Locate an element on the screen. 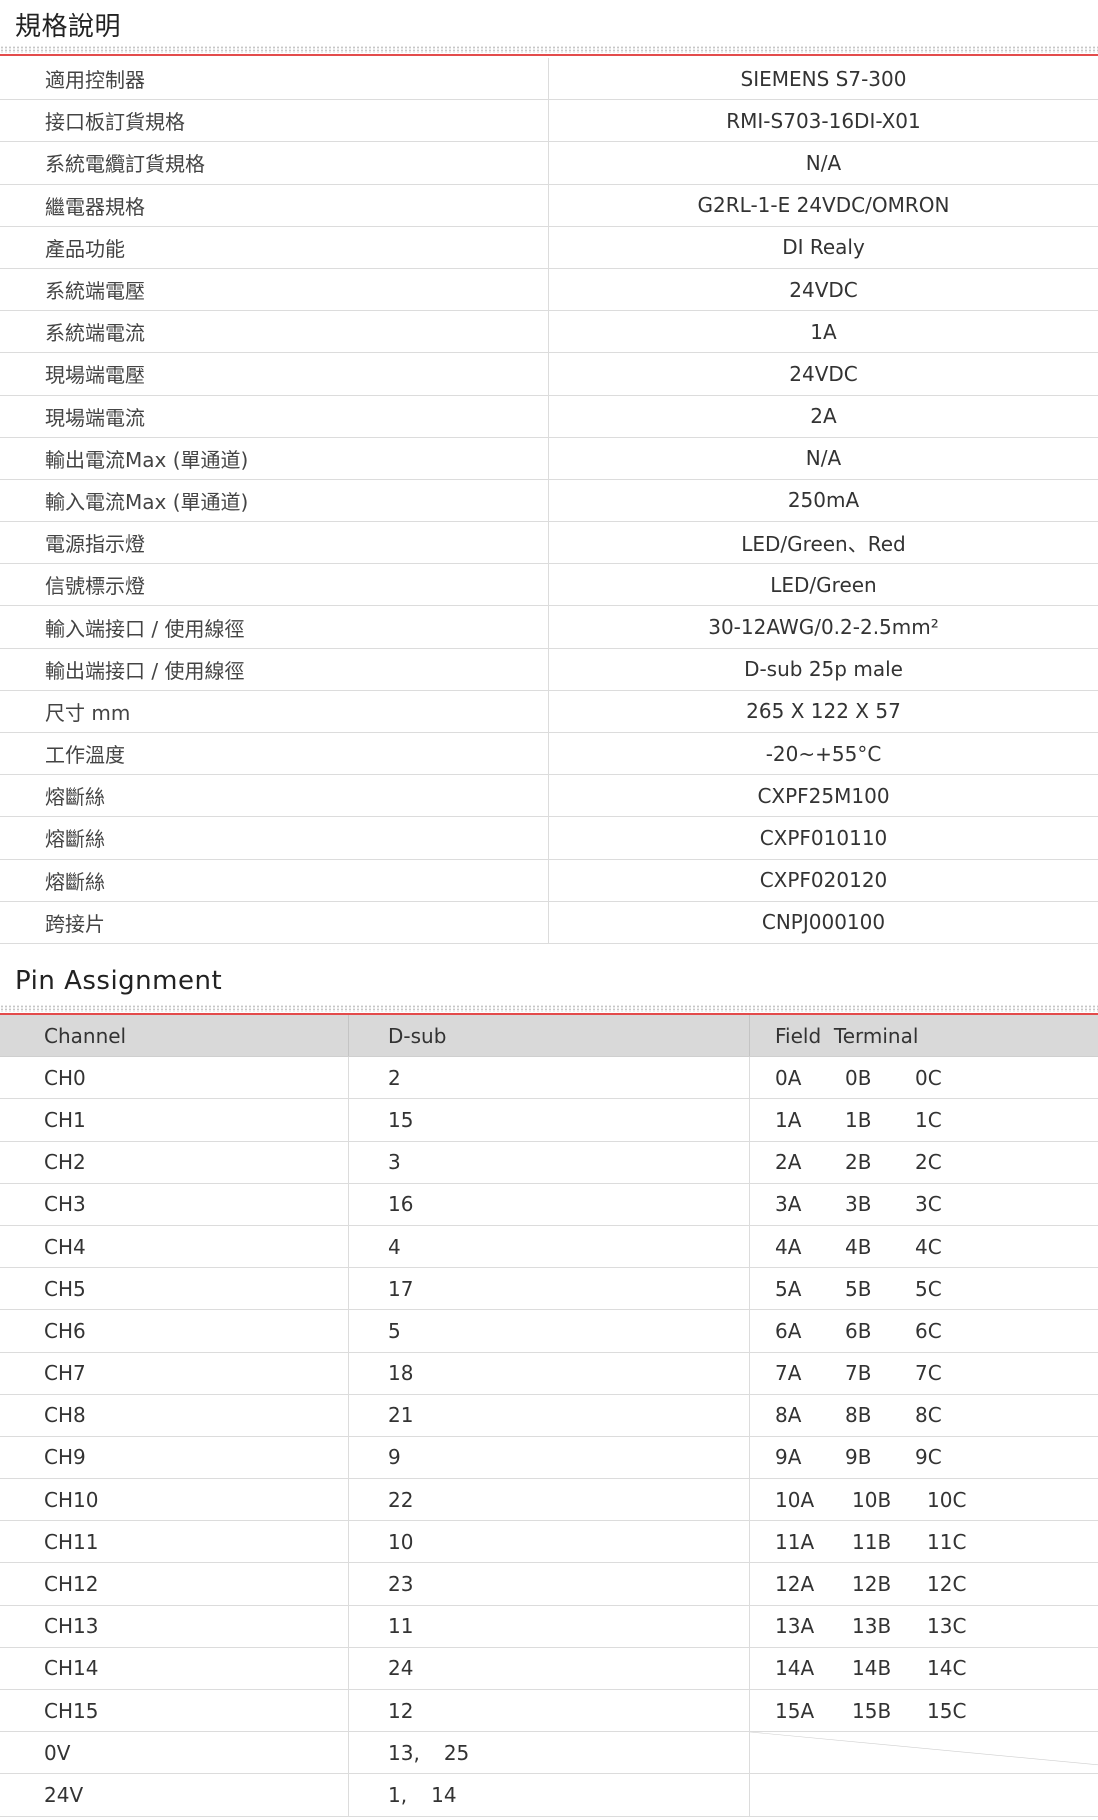 Image resolution: width=1098 pixels, height=1820 pixels. field-terminal: 8C is located at coordinates (928, 1415).